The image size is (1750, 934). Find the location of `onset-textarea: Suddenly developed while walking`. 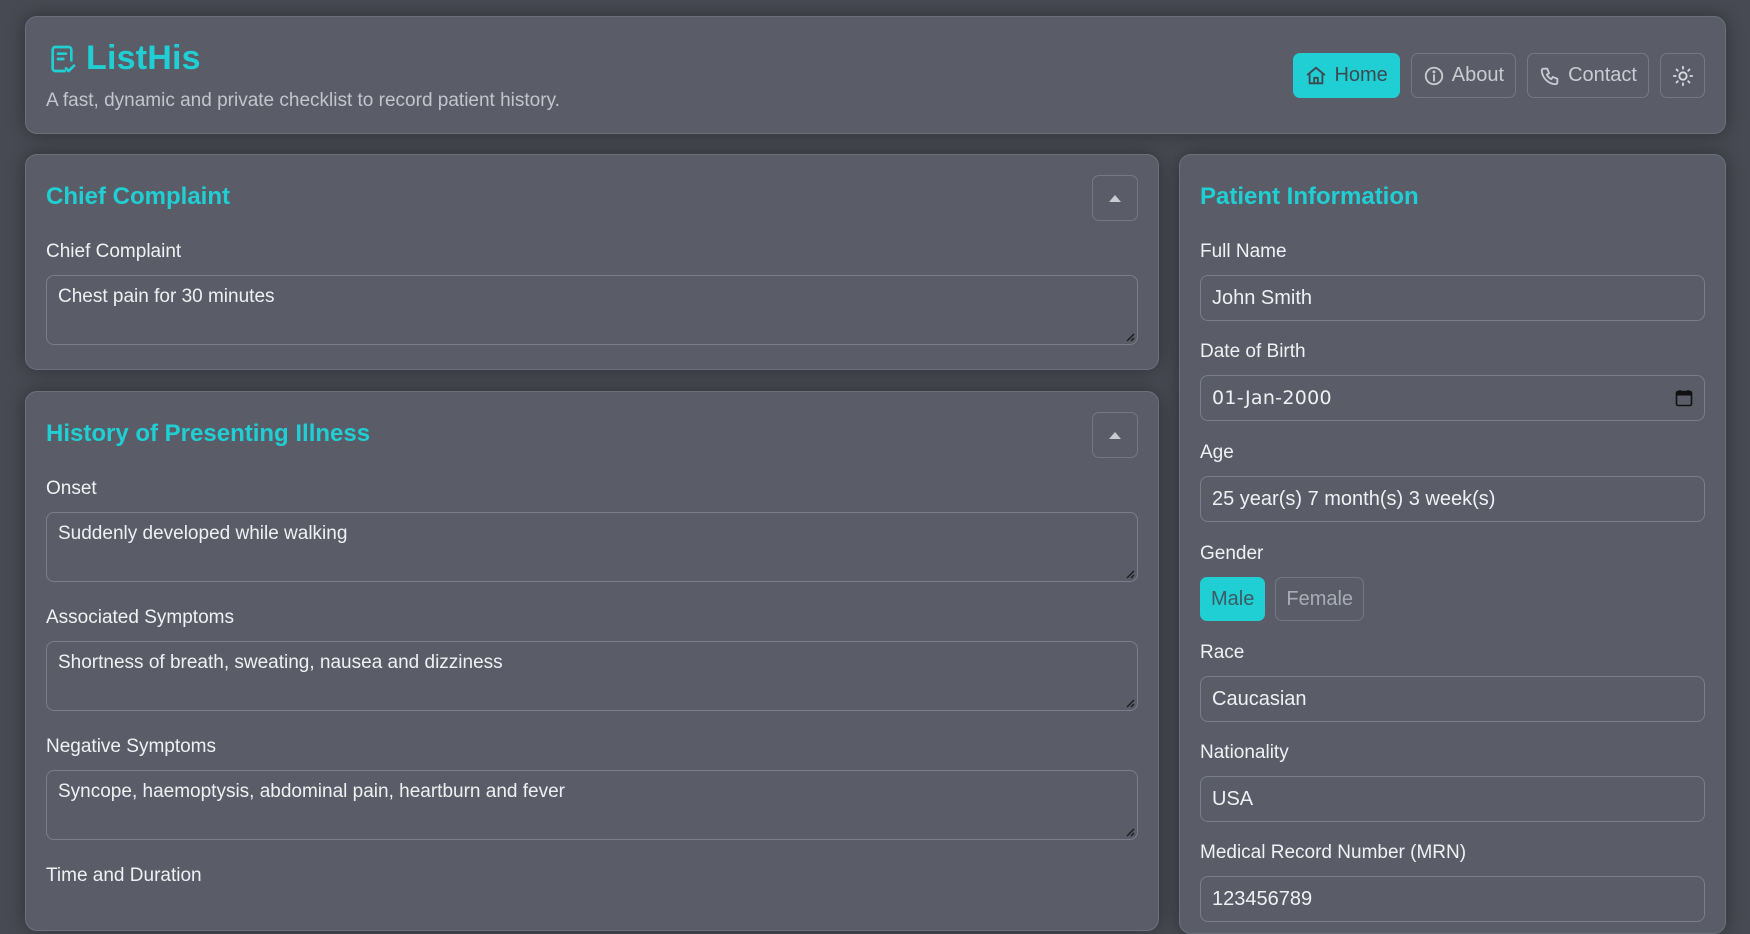

onset-textarea: Suddenly developed while walking is located at coordinates (592, 547).